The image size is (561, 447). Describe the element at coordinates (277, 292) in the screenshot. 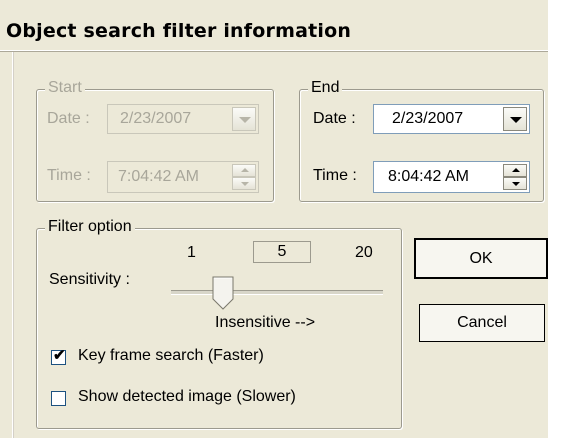

I see `sensitivity-slider-track` at that location.